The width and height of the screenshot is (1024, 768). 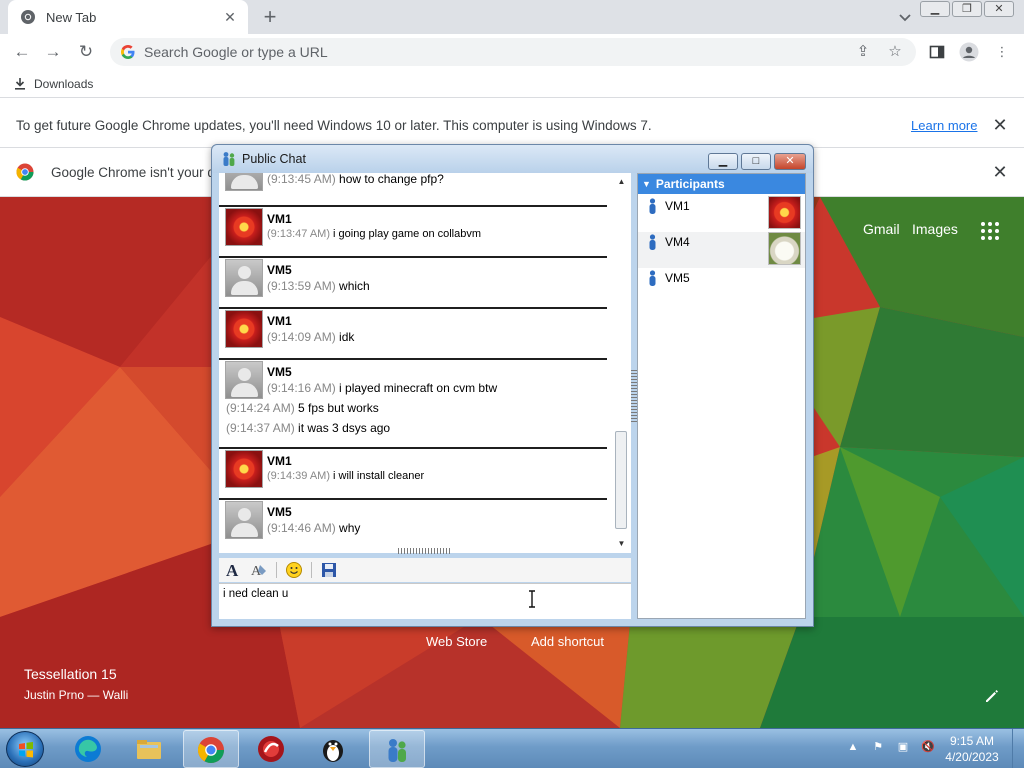 What do you see at coordinates (86, 52) in the screenshot?
I see `reload-icon: ↻` at bounding box center [86, 52].